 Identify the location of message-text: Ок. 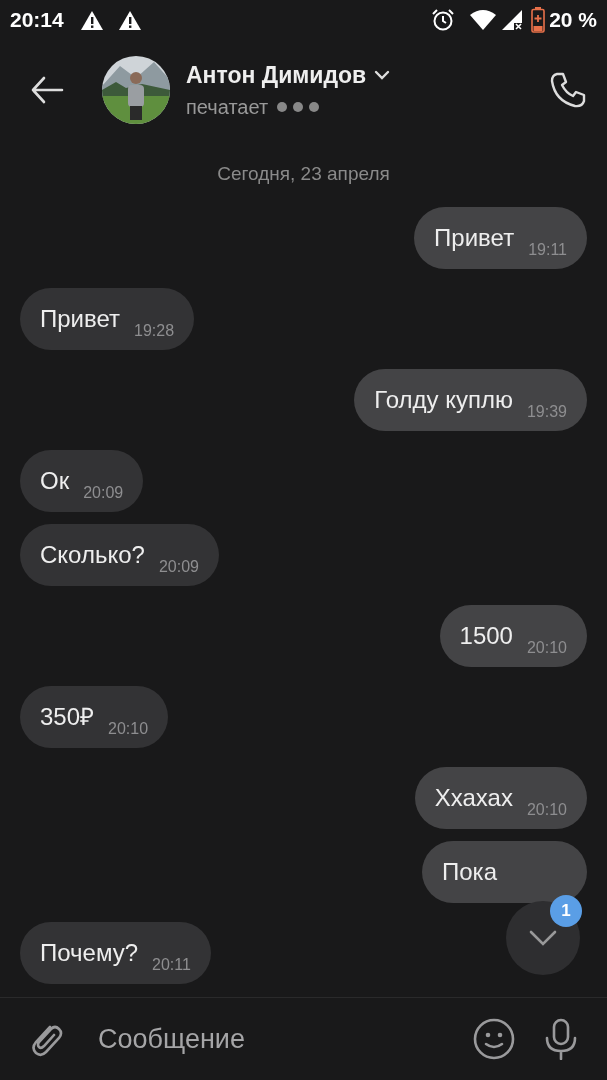
(55, 480).